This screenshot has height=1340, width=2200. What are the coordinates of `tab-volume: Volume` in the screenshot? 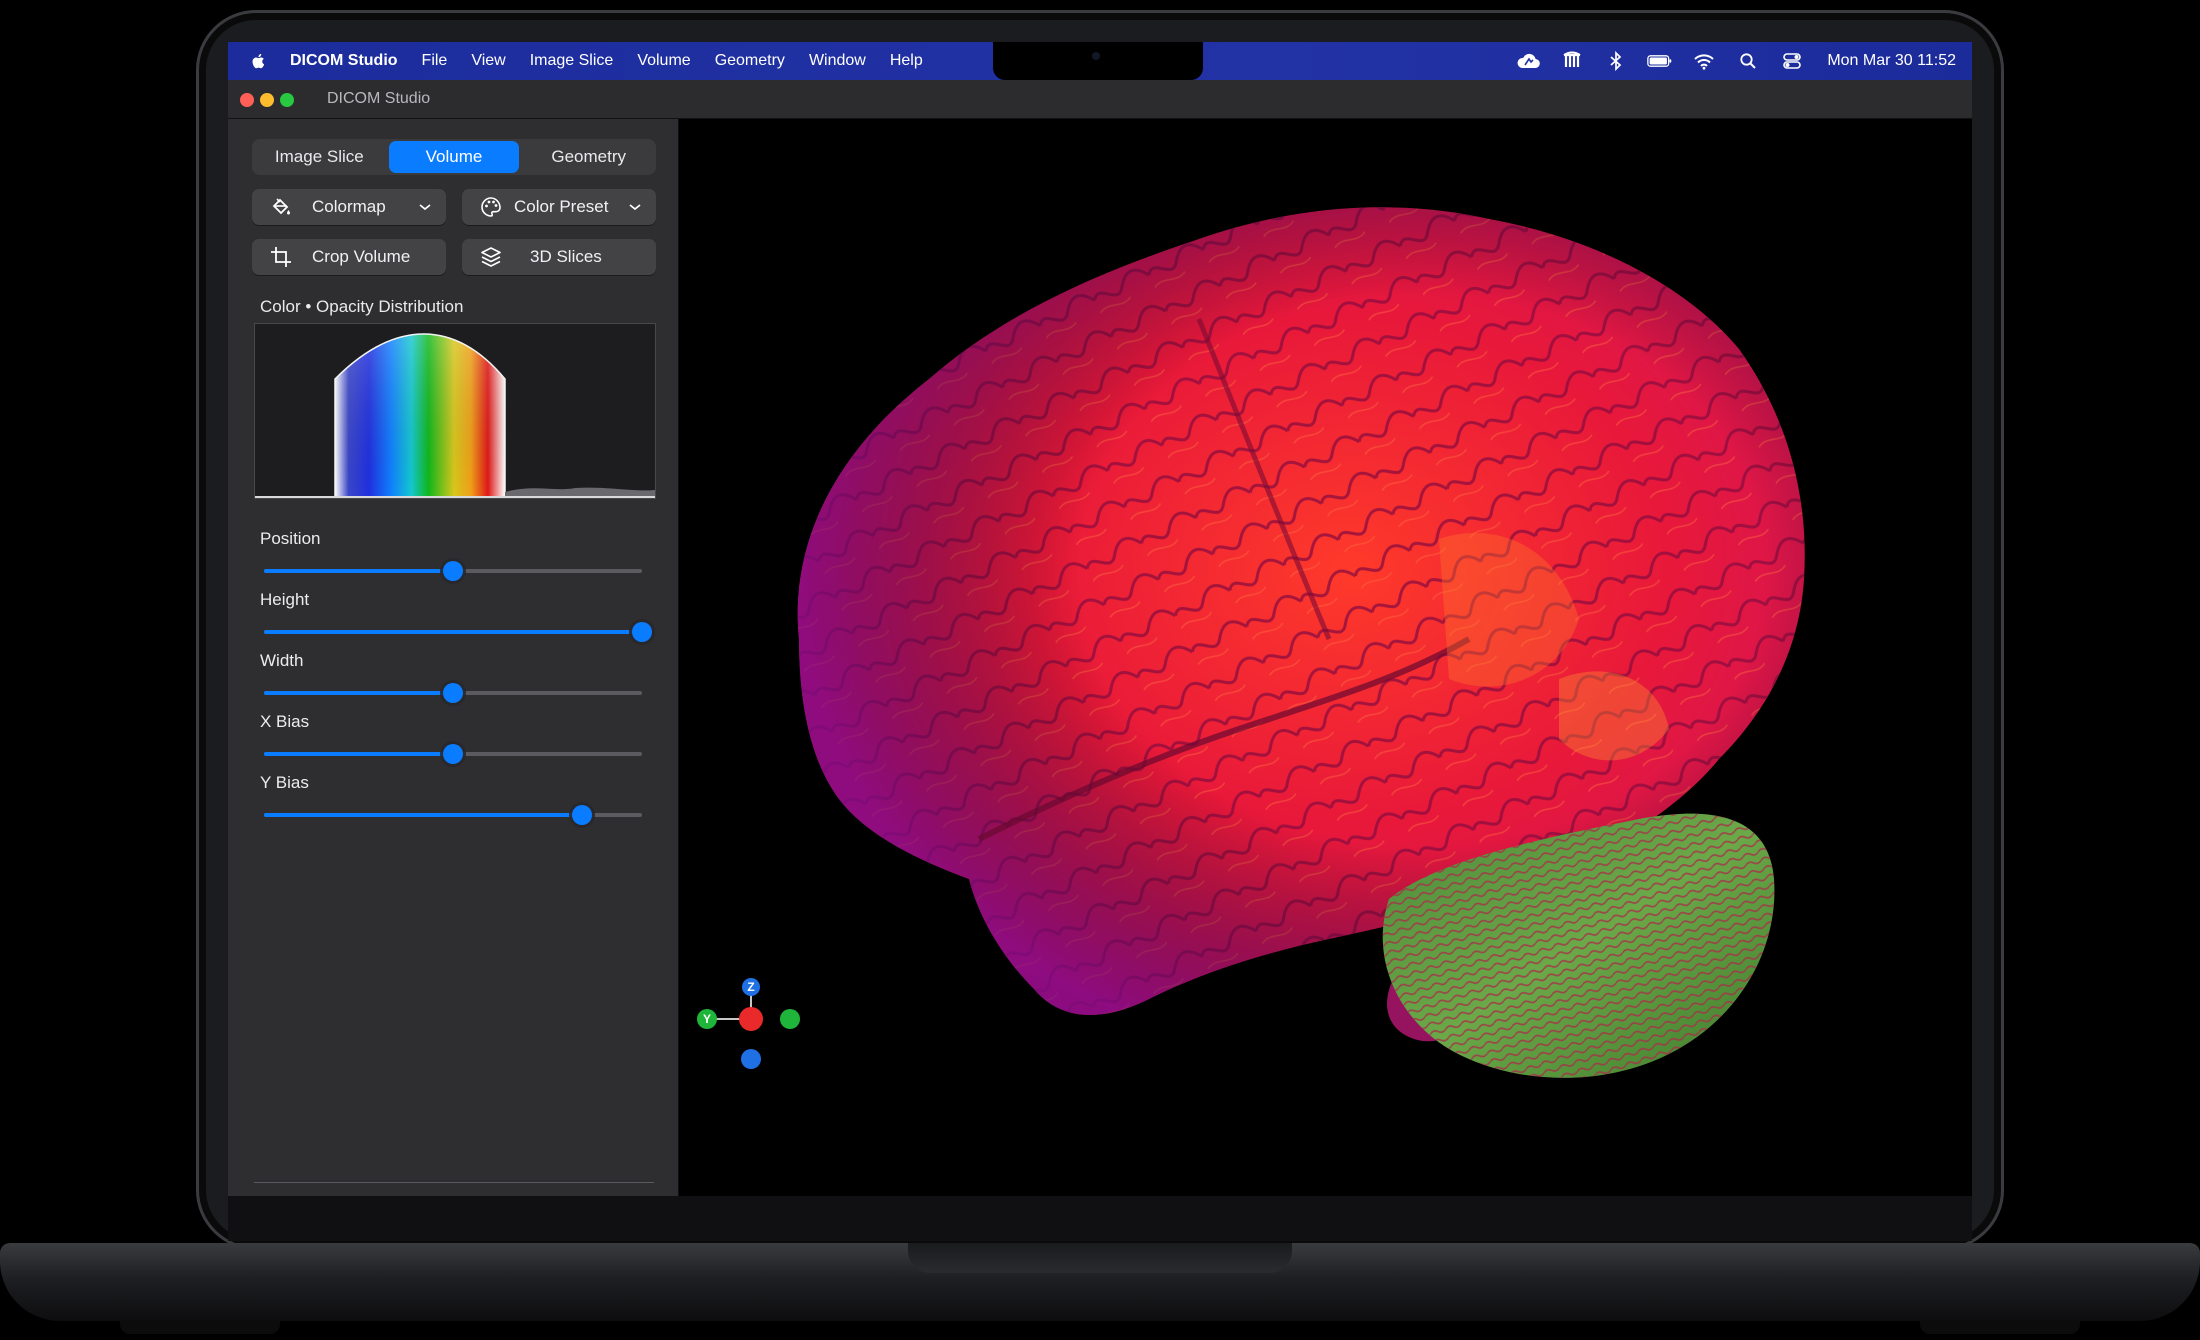 It's located at (454, 157).